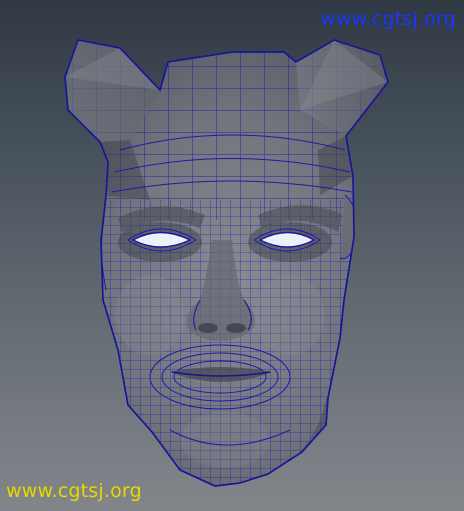 Image resolution: width=464 pixels, height=511 pixels. I want to click on watermark-top: www.cgtsj.org, so click(388, 19).